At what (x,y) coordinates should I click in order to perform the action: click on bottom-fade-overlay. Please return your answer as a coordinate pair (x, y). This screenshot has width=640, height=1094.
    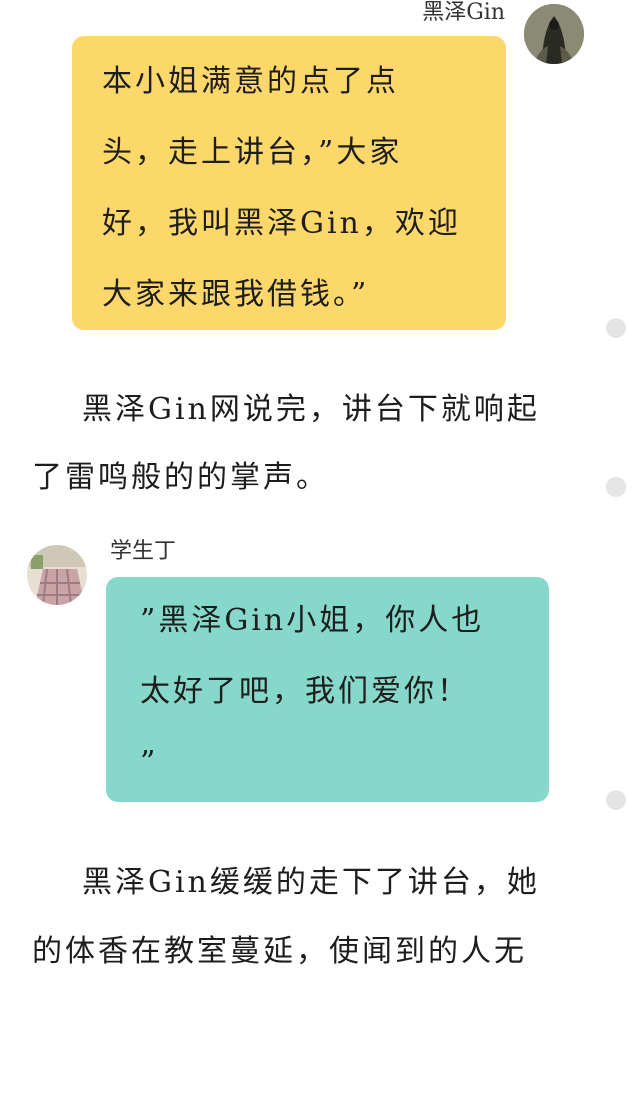
    Looking at the image, I should click on (320, 1034).